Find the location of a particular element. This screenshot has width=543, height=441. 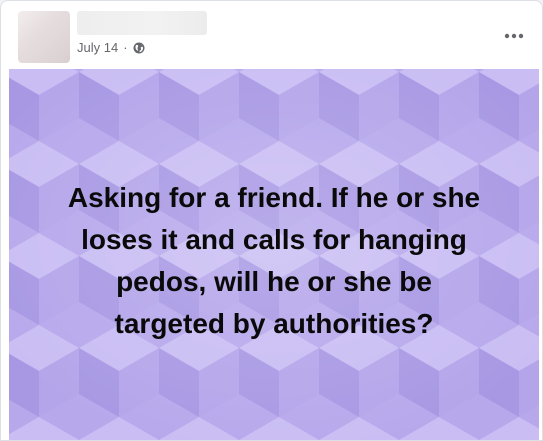

post-meta: July 14 · is located at coordinates (111, 47).